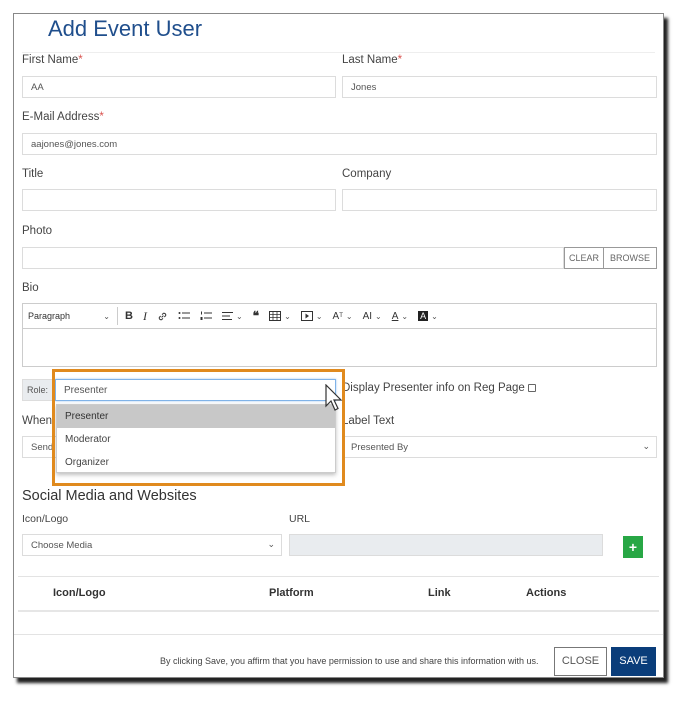 The width and height of the screenshot is (688, 703). Describe the element at coordinates (584, 258) in the screenshot. I see `clear-button: CLEAR` at that location.